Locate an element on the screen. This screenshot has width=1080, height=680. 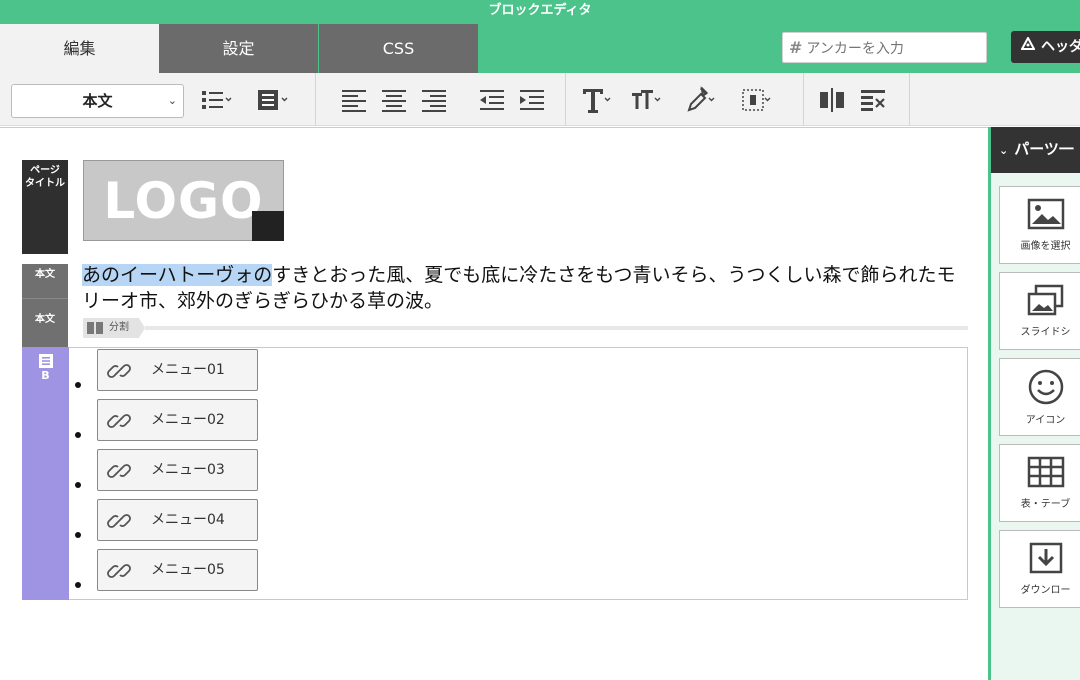
selected-text: あのイーハトーヴォの is located at coordinates (177, 275).